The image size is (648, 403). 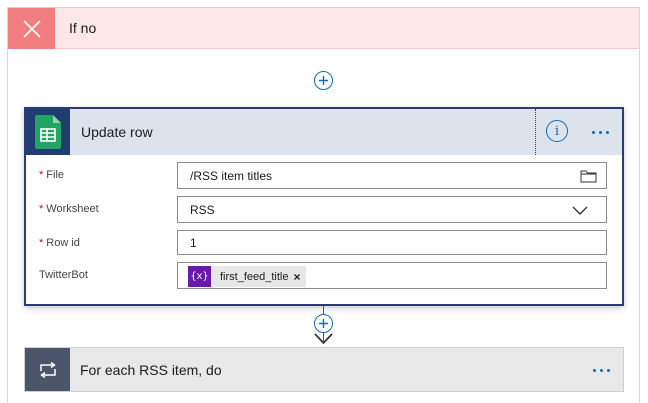 I want to click on worksheet-label: * Worksheet, so click(x=69, y=209).